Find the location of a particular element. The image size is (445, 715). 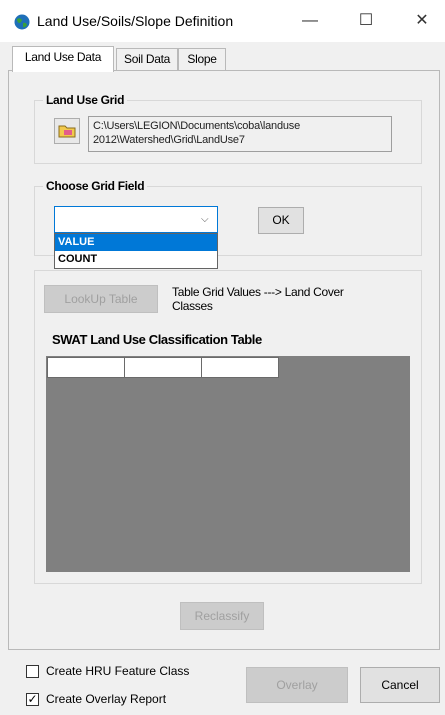

dropdown-option-count: COUNT is located at coordinates (136, 259).